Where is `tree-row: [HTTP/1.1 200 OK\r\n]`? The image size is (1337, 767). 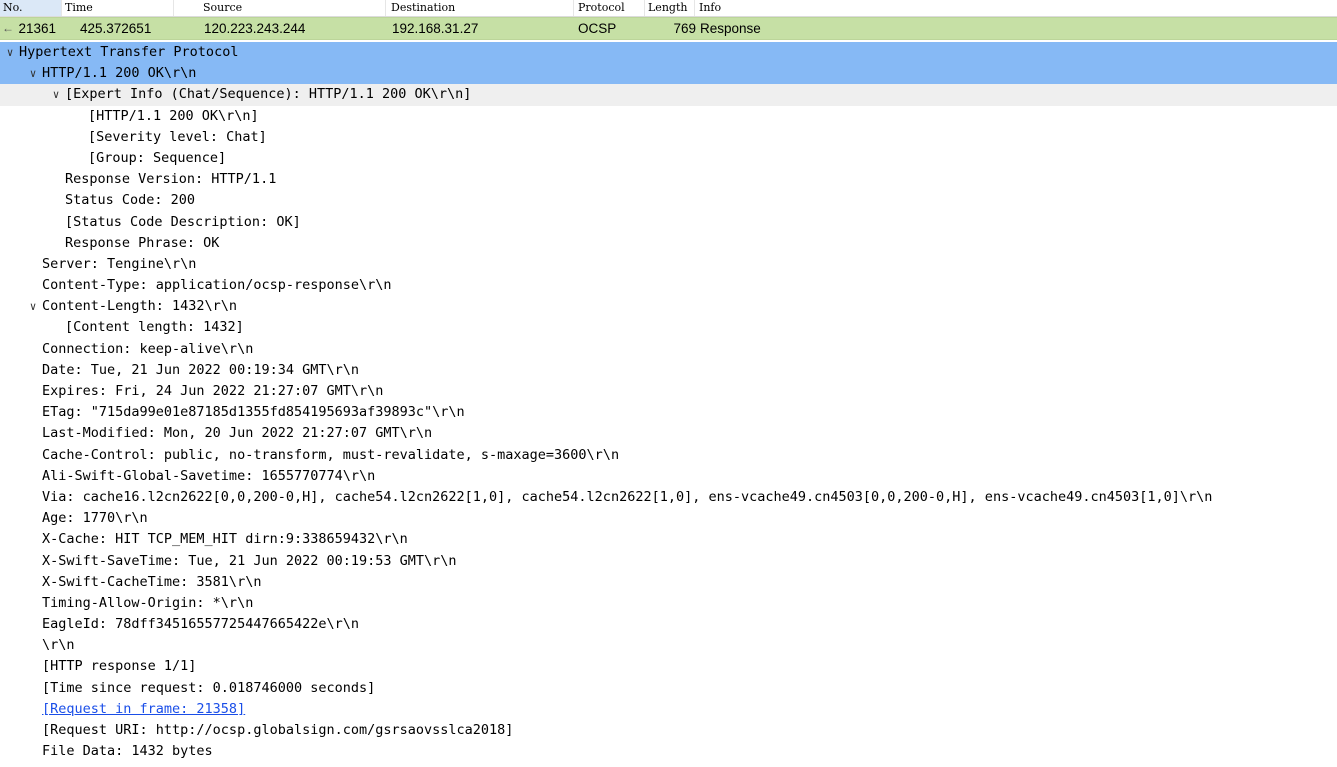 tree-row: [HTTP/1.1 200 OK\r\n] is located at coordinates (668, 116).